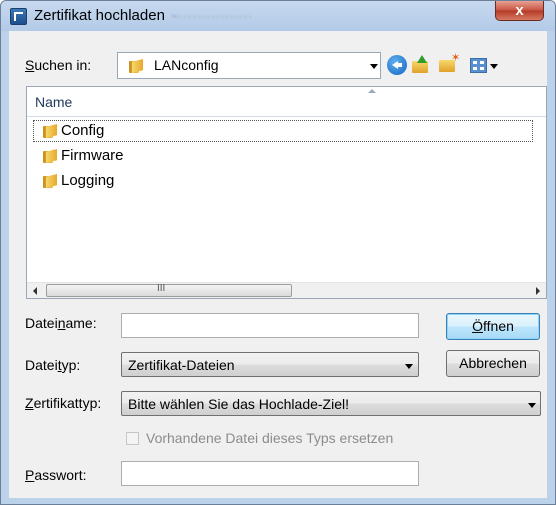 Image resolution: width=556 pixels, height=505 pixels. I want to click on list-item-label: Config, so click(83, 130).